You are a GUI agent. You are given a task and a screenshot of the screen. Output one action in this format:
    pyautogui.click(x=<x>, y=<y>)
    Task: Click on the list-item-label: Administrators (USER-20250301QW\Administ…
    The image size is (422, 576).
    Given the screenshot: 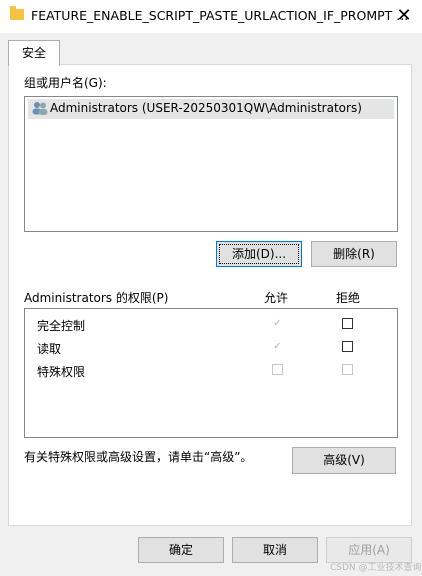 What is the action you would take?
    pyautogui.click(x=206, y=108)
    